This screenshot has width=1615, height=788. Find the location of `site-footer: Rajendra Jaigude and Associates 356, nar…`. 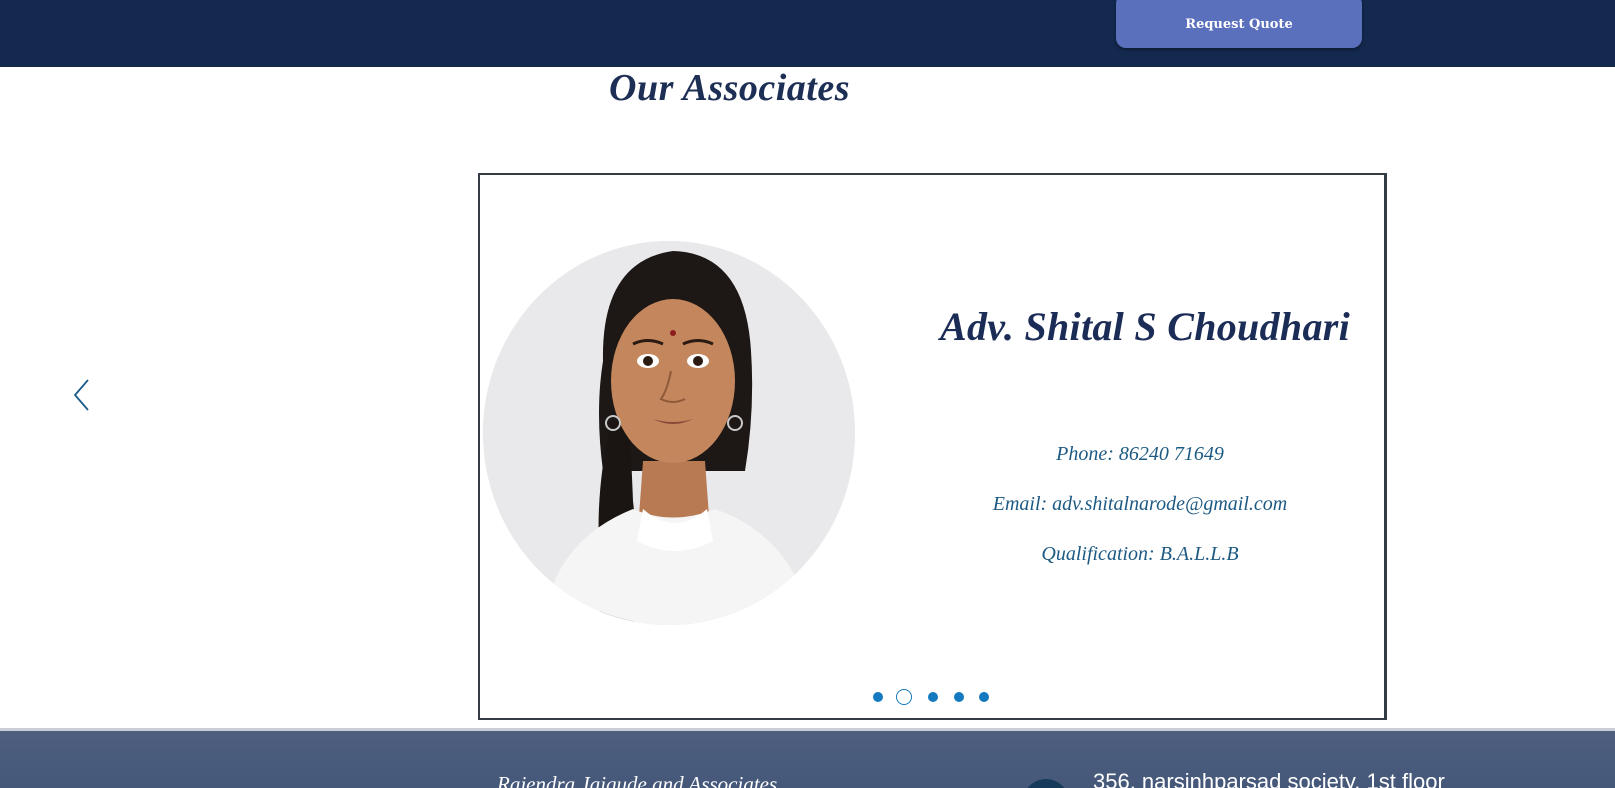

site-footer: Rajendra Jaigude and Associates 356, nar… is located at coordinates (807, 758).